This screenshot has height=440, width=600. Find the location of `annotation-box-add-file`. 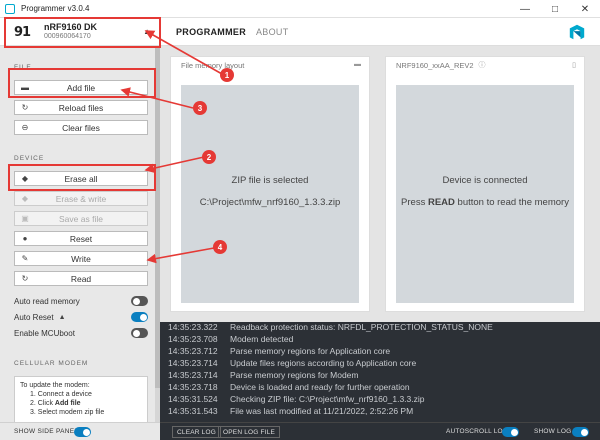

annotation-box-add-file is located at coordinates (82, 83).